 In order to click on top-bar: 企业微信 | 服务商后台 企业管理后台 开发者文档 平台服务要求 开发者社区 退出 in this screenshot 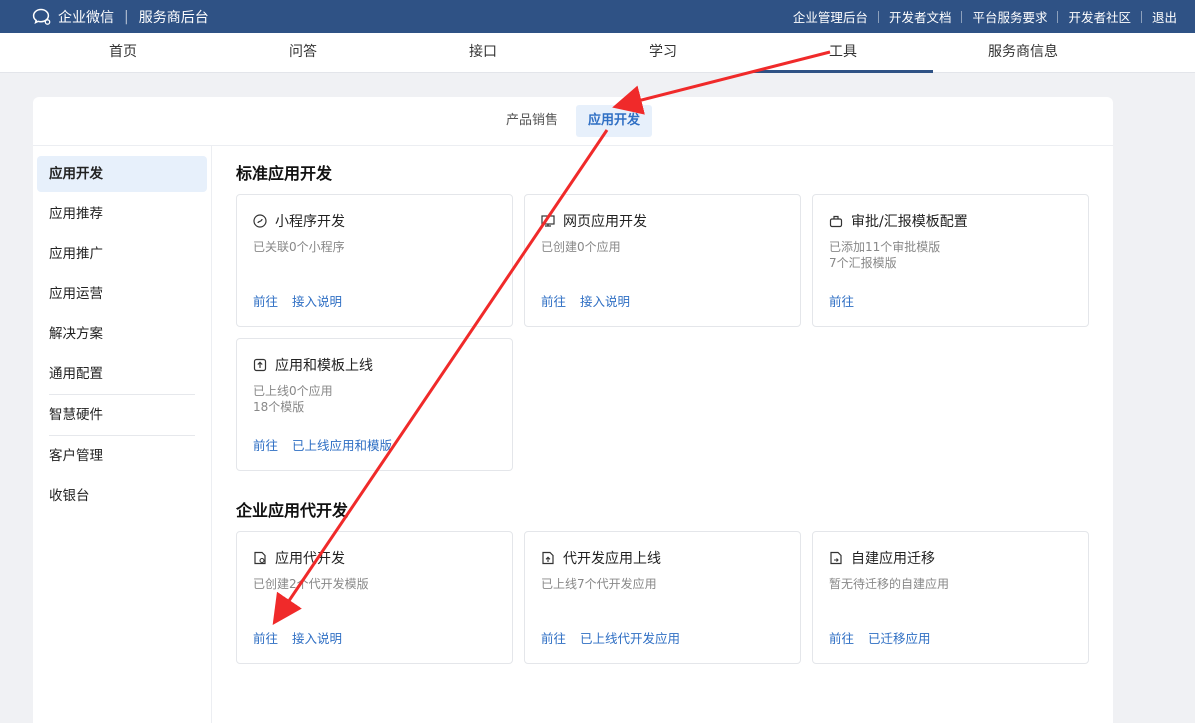, I will do `click(597, 16)`.